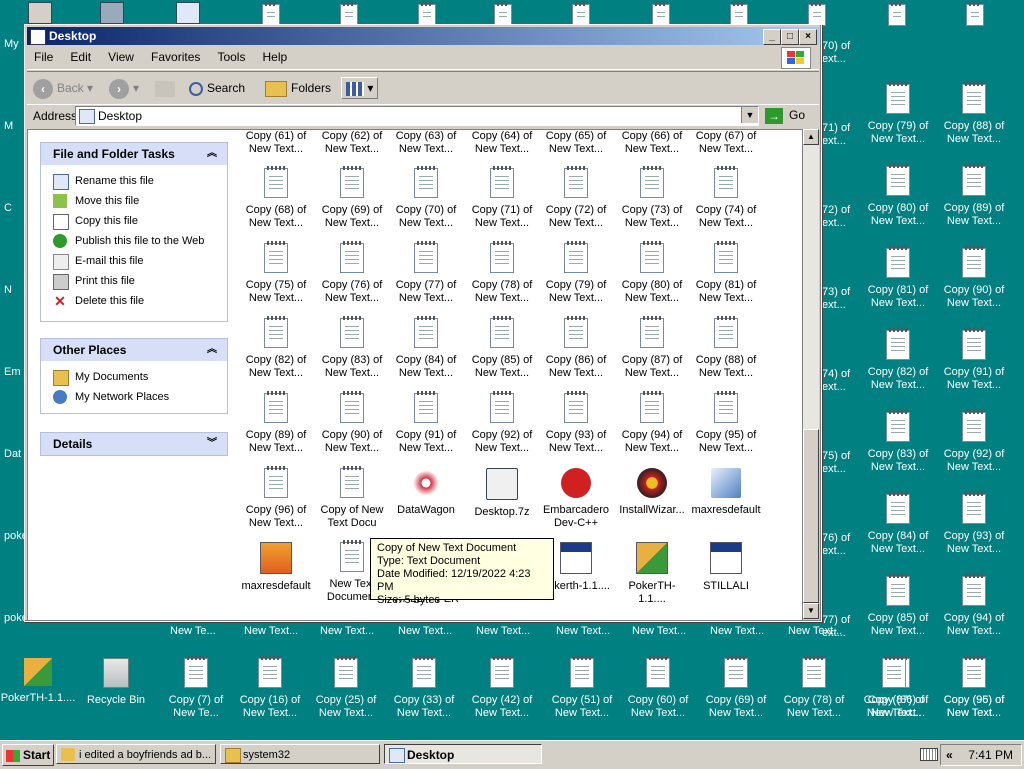  What do you see at coordinates (43, 57) in the screenshot?
I see `menu-file: File` at bounding box center [43, 57].